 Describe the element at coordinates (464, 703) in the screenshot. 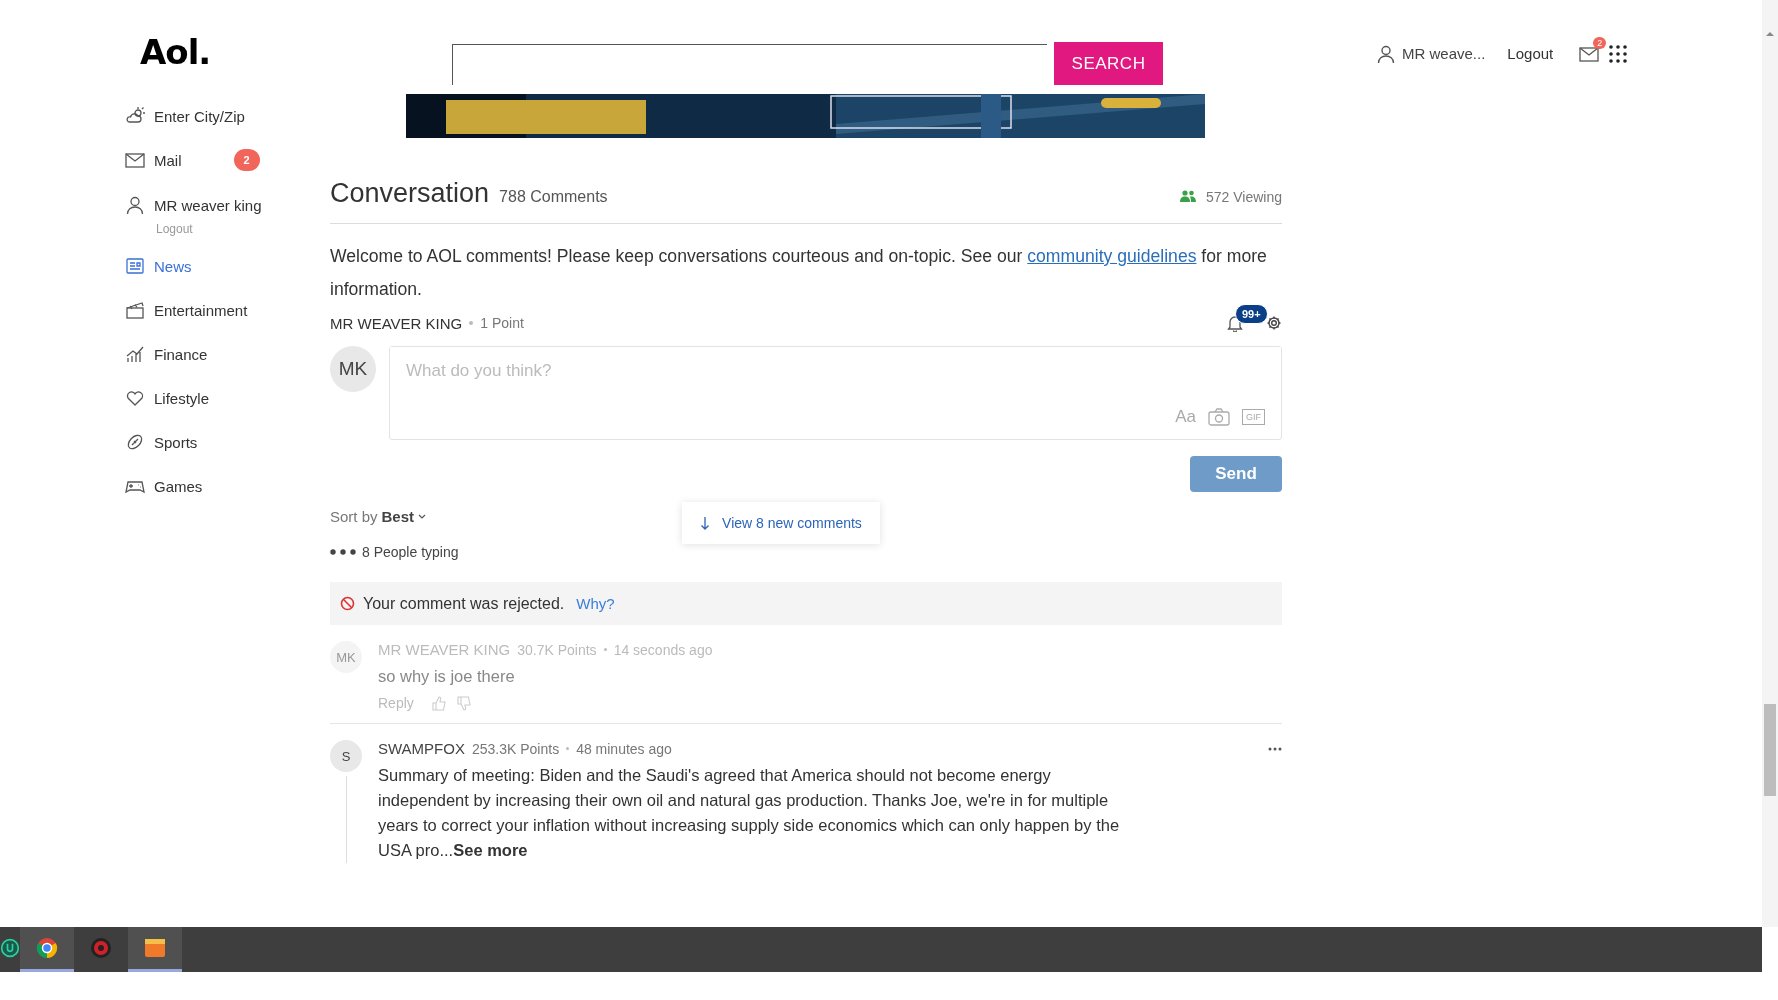

I see `thumbs-down-icon` at that location.